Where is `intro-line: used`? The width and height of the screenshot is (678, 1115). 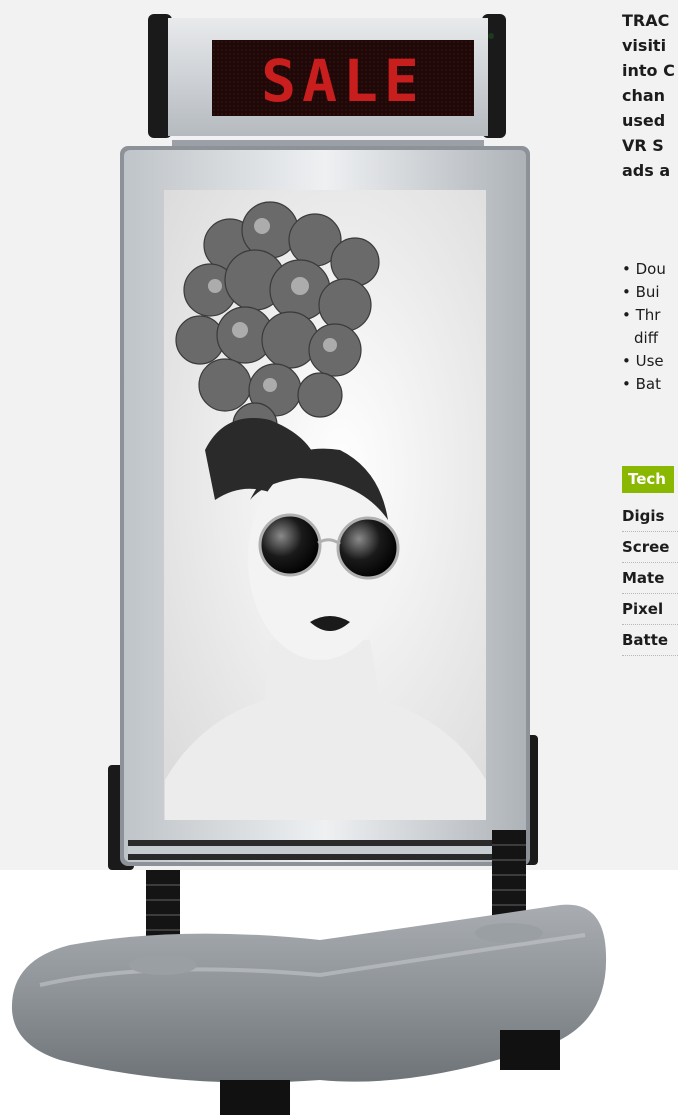 intro-line: used is located at coordinates (644, 120).